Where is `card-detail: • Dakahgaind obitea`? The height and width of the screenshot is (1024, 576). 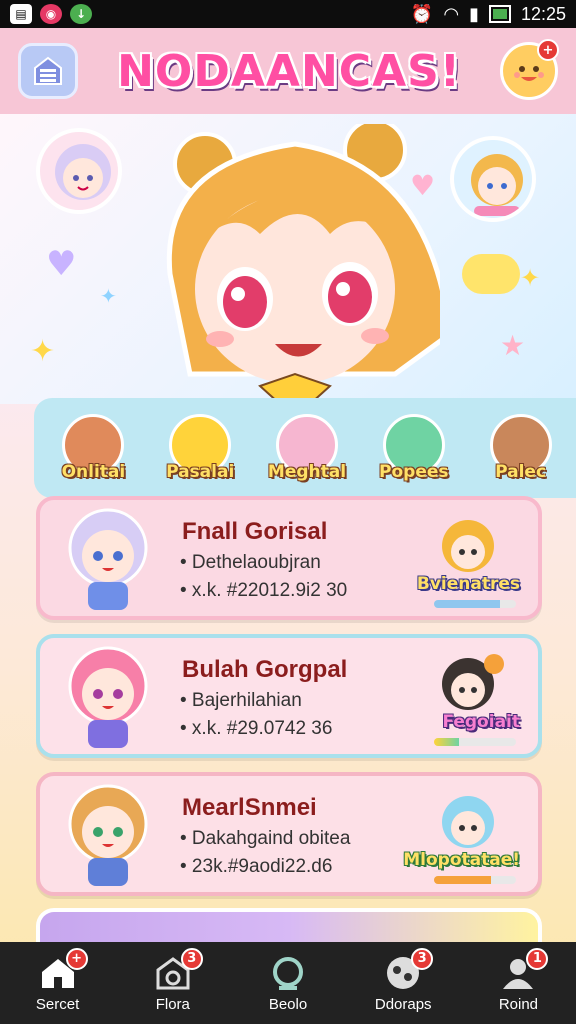 card-detail: • Dakahgaind obitea is located at coordinates (265, 838).